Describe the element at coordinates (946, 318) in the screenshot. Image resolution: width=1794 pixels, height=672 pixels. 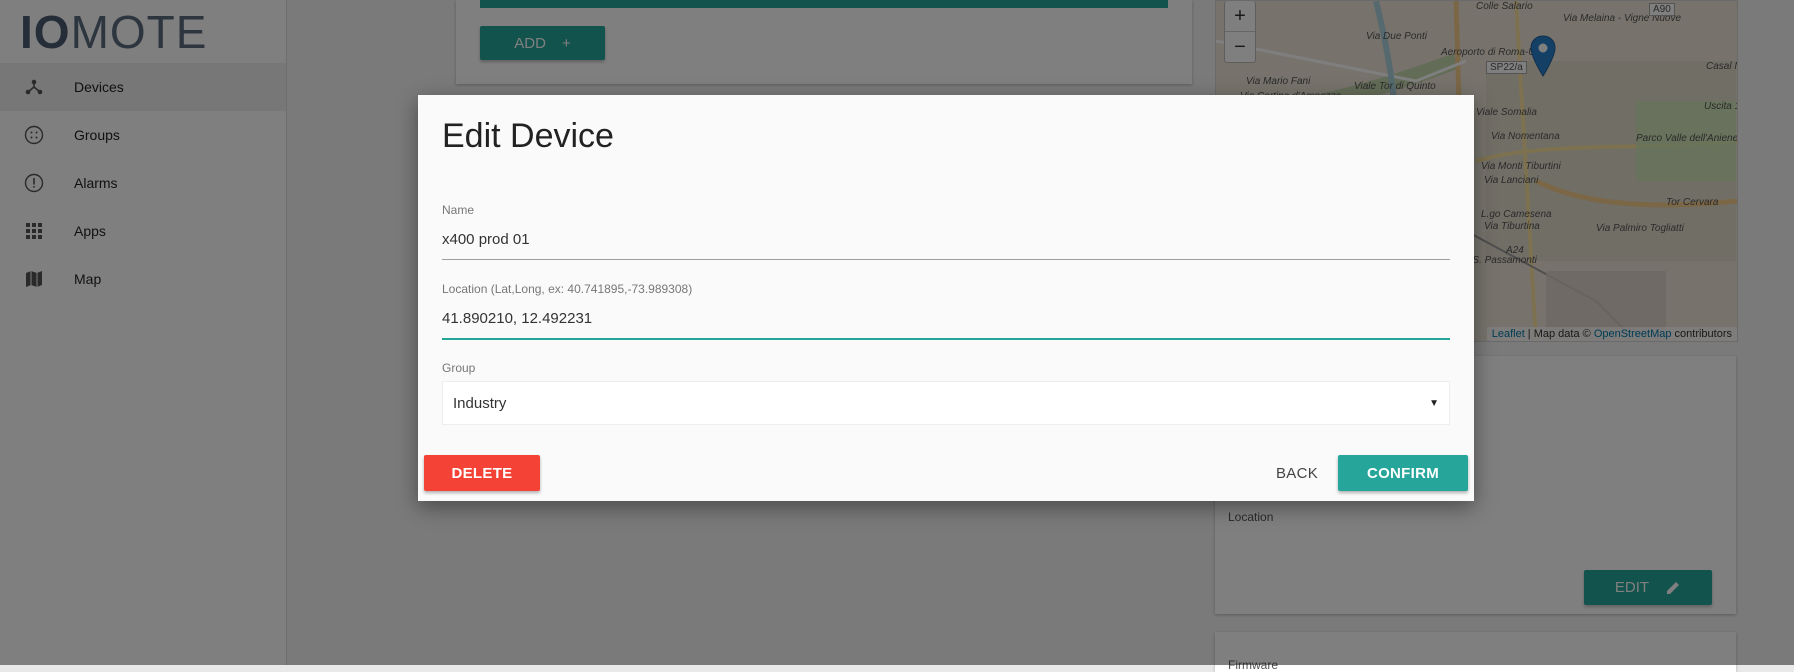
I see `location-input` at that location.